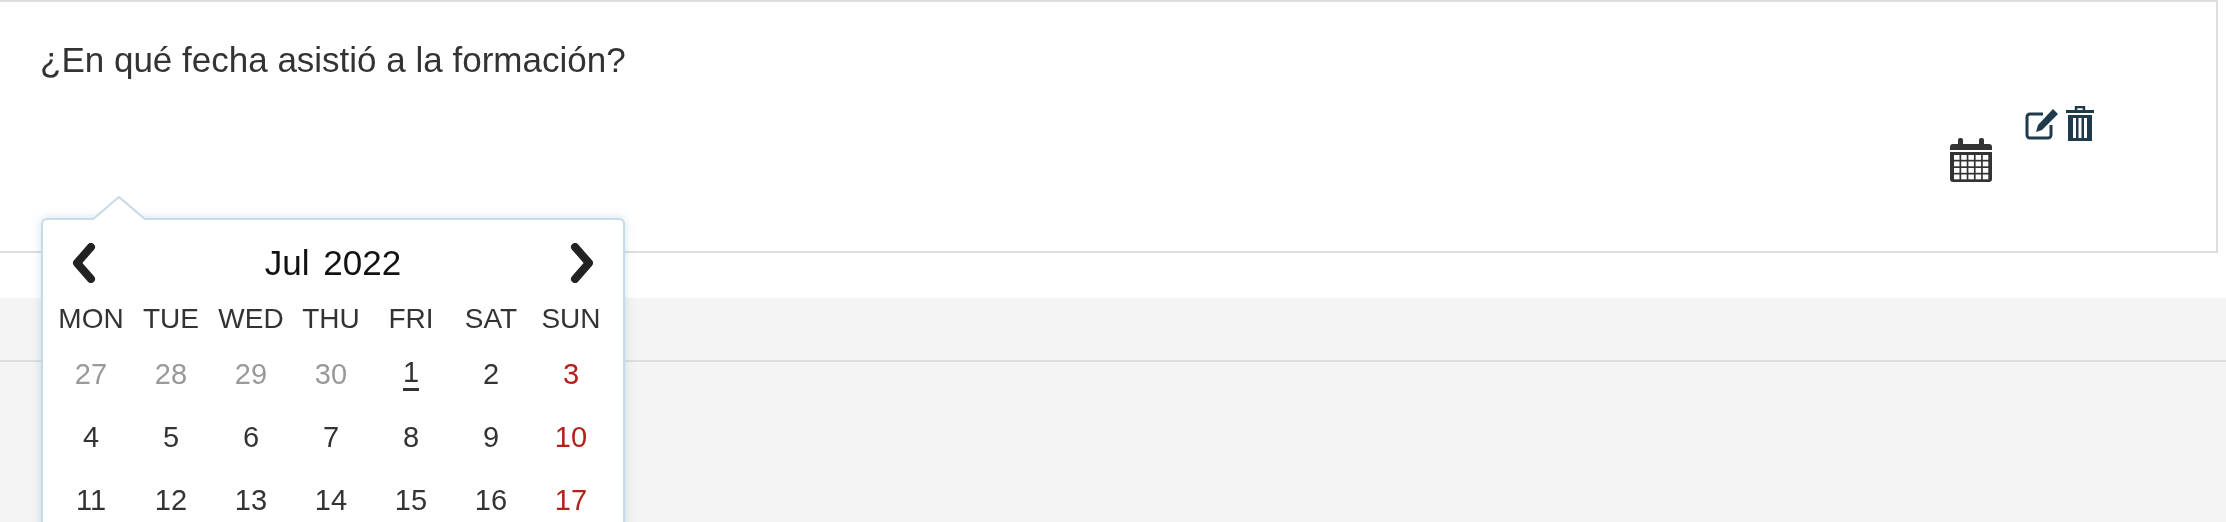  Describe the element at coordinates (333, 60) in the screenshot. I see `question-text: ¿En qué fecha asistió a la formación?` at that location.